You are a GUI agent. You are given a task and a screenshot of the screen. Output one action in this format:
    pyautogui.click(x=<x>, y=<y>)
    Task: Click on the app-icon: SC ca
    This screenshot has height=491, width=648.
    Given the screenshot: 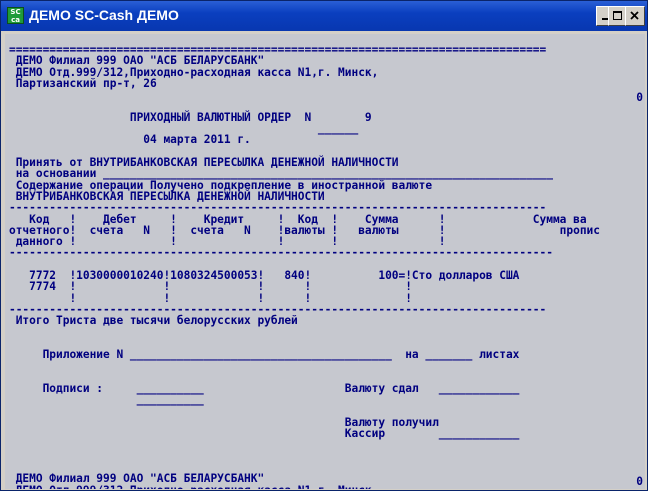 What is the action you would take?
    pyautogui.click(x=15, y=15)
    